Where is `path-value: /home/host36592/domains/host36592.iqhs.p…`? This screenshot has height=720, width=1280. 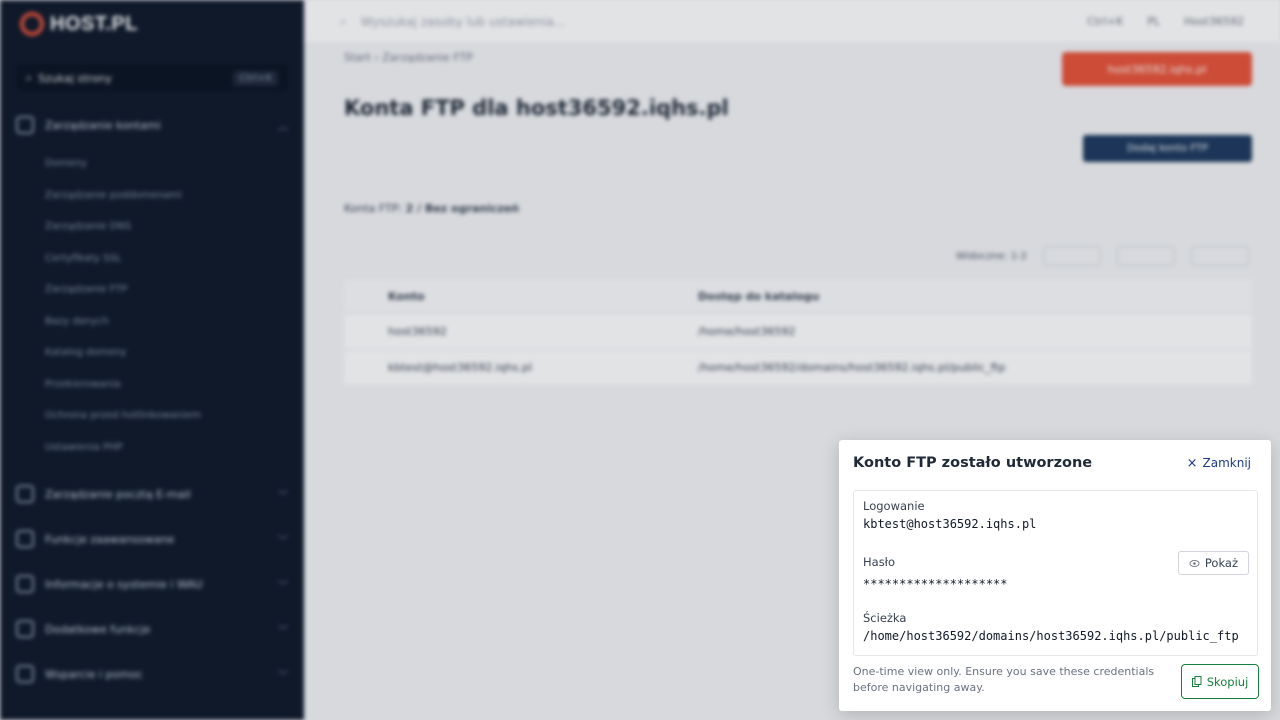 path-value: /home/host36592/domains/host36592.iqhs.p… is located at coordinates (1054, 636).